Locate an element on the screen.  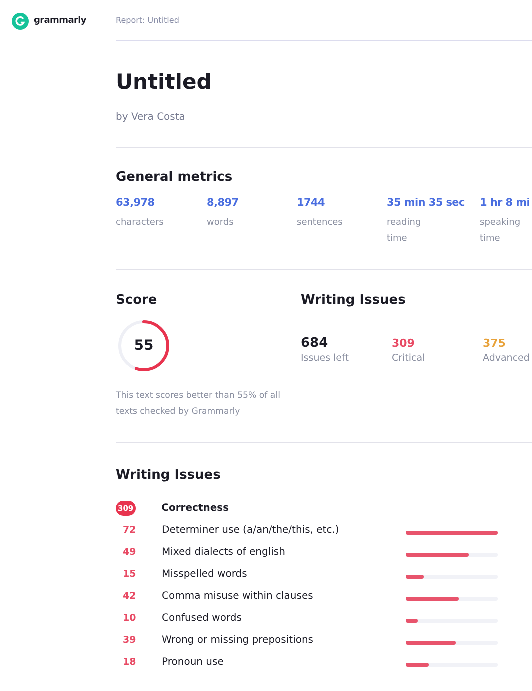
issue-label: Issues left is located at coordinates (325, 359).